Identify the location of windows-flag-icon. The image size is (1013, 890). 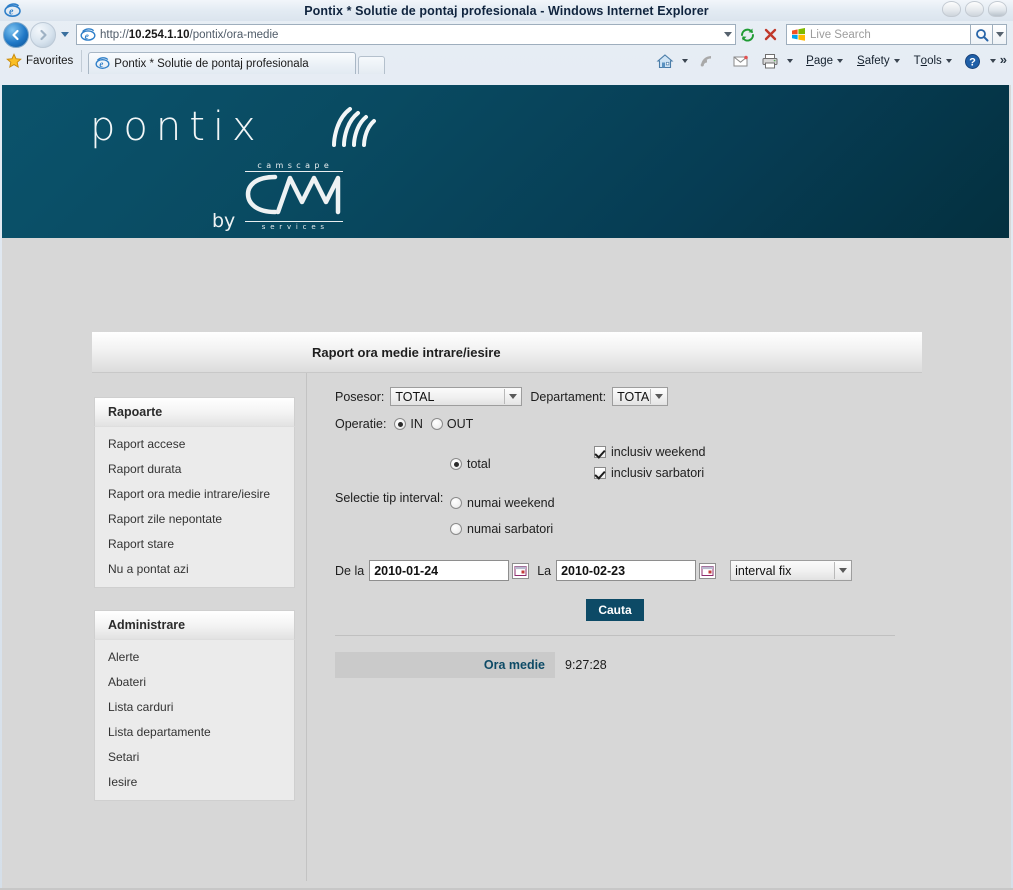
(798, 34).